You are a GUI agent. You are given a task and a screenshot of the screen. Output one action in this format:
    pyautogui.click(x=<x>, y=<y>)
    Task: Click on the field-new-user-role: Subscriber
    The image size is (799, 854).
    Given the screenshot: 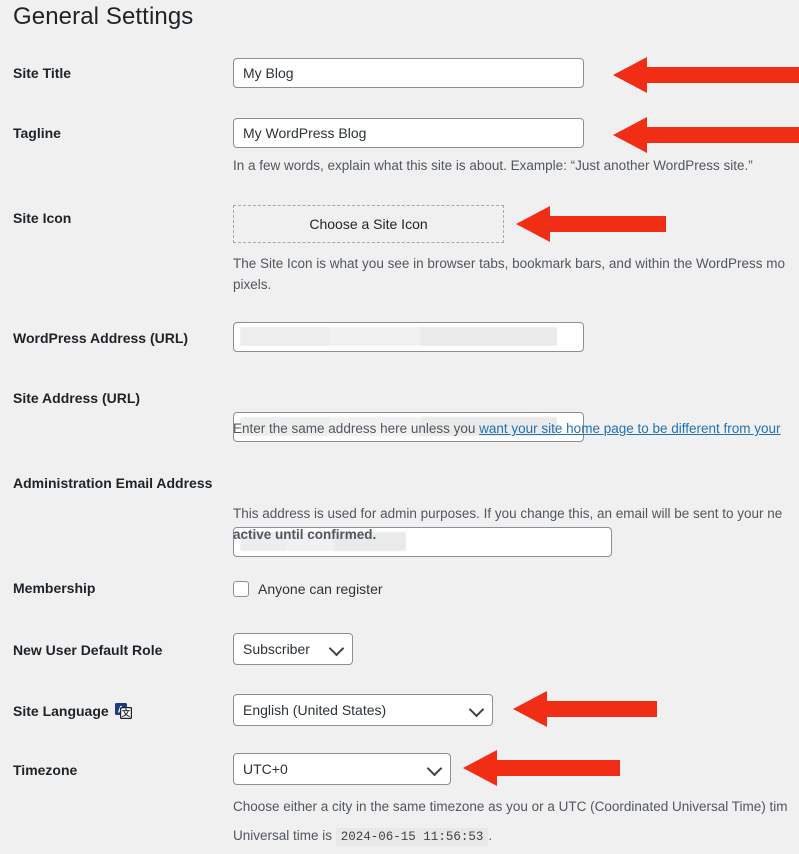 What is the action you would take?
    pyautogui.click(x=293, y=649)
    